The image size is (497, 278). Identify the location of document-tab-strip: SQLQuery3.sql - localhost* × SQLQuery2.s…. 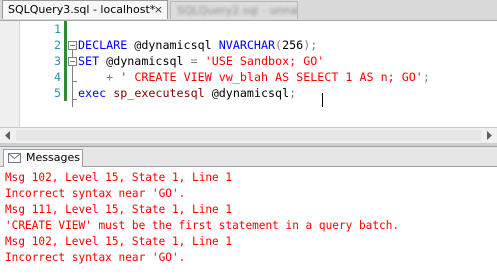
(248, 10).